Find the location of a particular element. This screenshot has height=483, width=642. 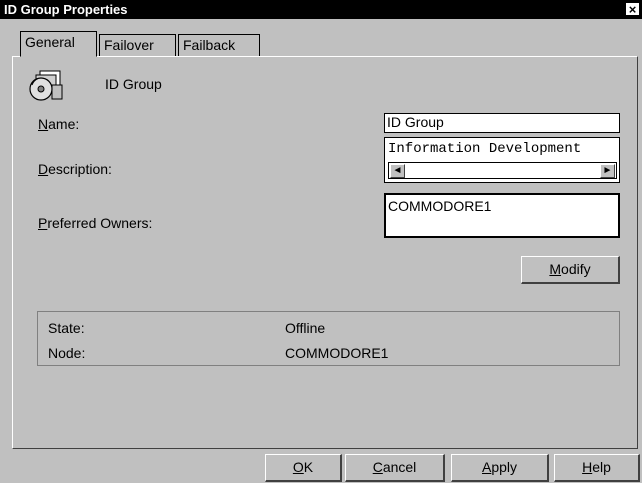

tab-failover-label: Failover is located at coordinates (129, 45).